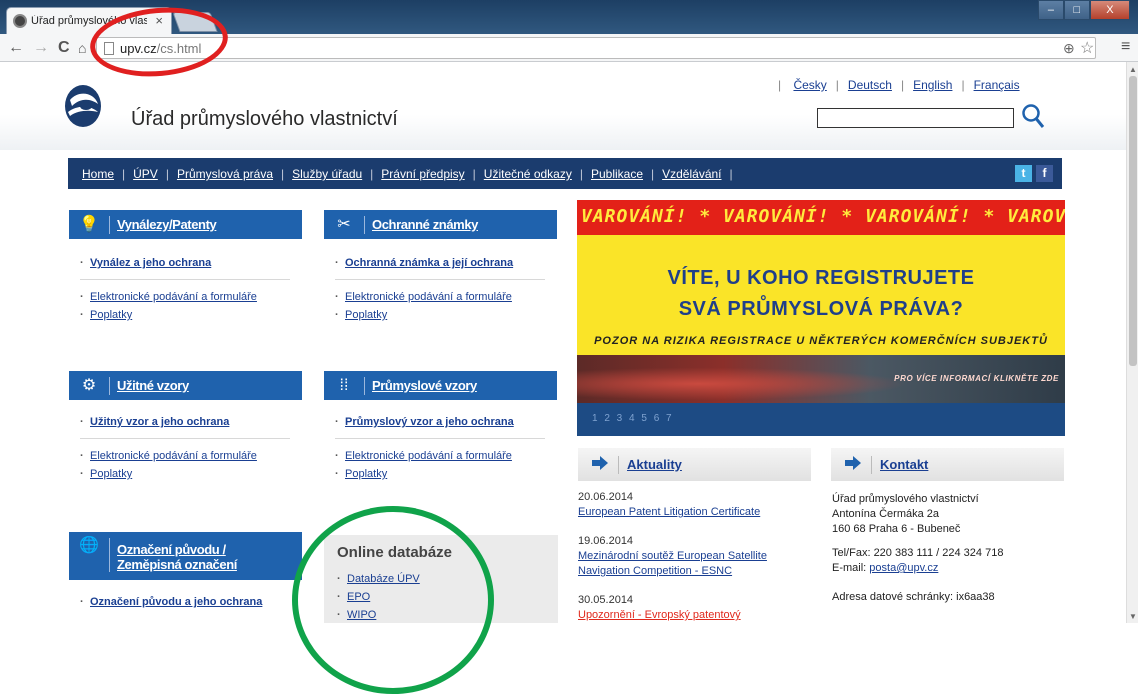  I want to click on category-patents-header: 💡 Vynálezy/Patenty, so click(185, 224).